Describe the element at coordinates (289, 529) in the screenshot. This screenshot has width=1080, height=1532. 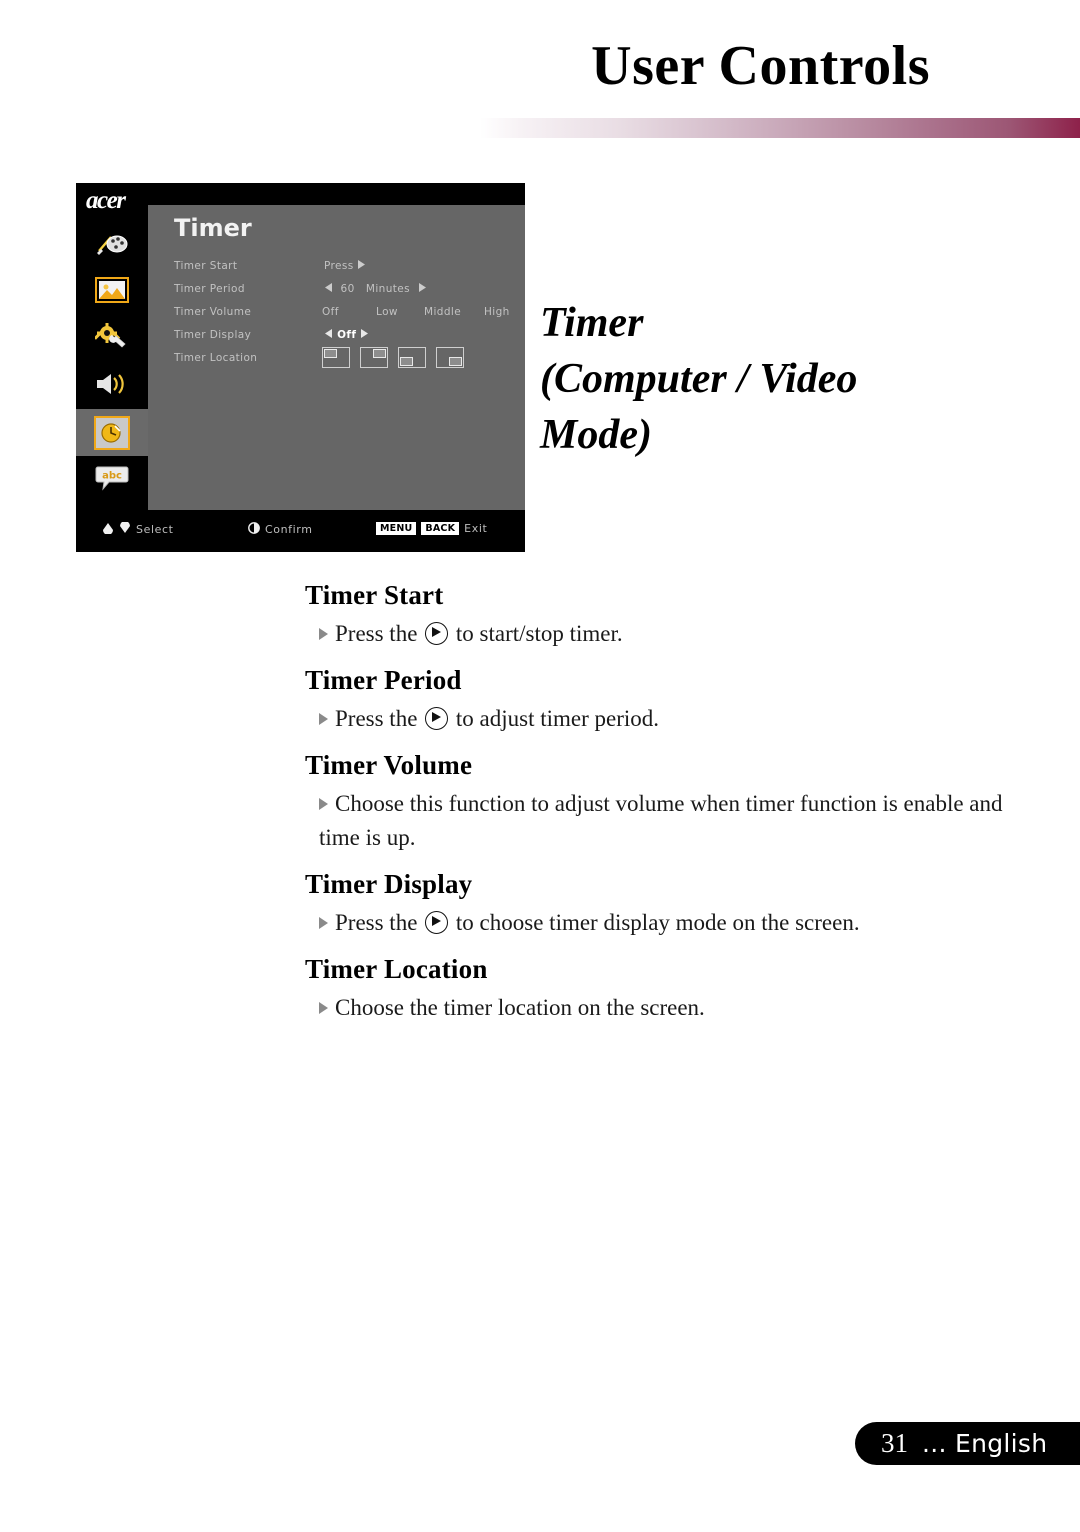
I see `confirm-label: Confirm` at that location.